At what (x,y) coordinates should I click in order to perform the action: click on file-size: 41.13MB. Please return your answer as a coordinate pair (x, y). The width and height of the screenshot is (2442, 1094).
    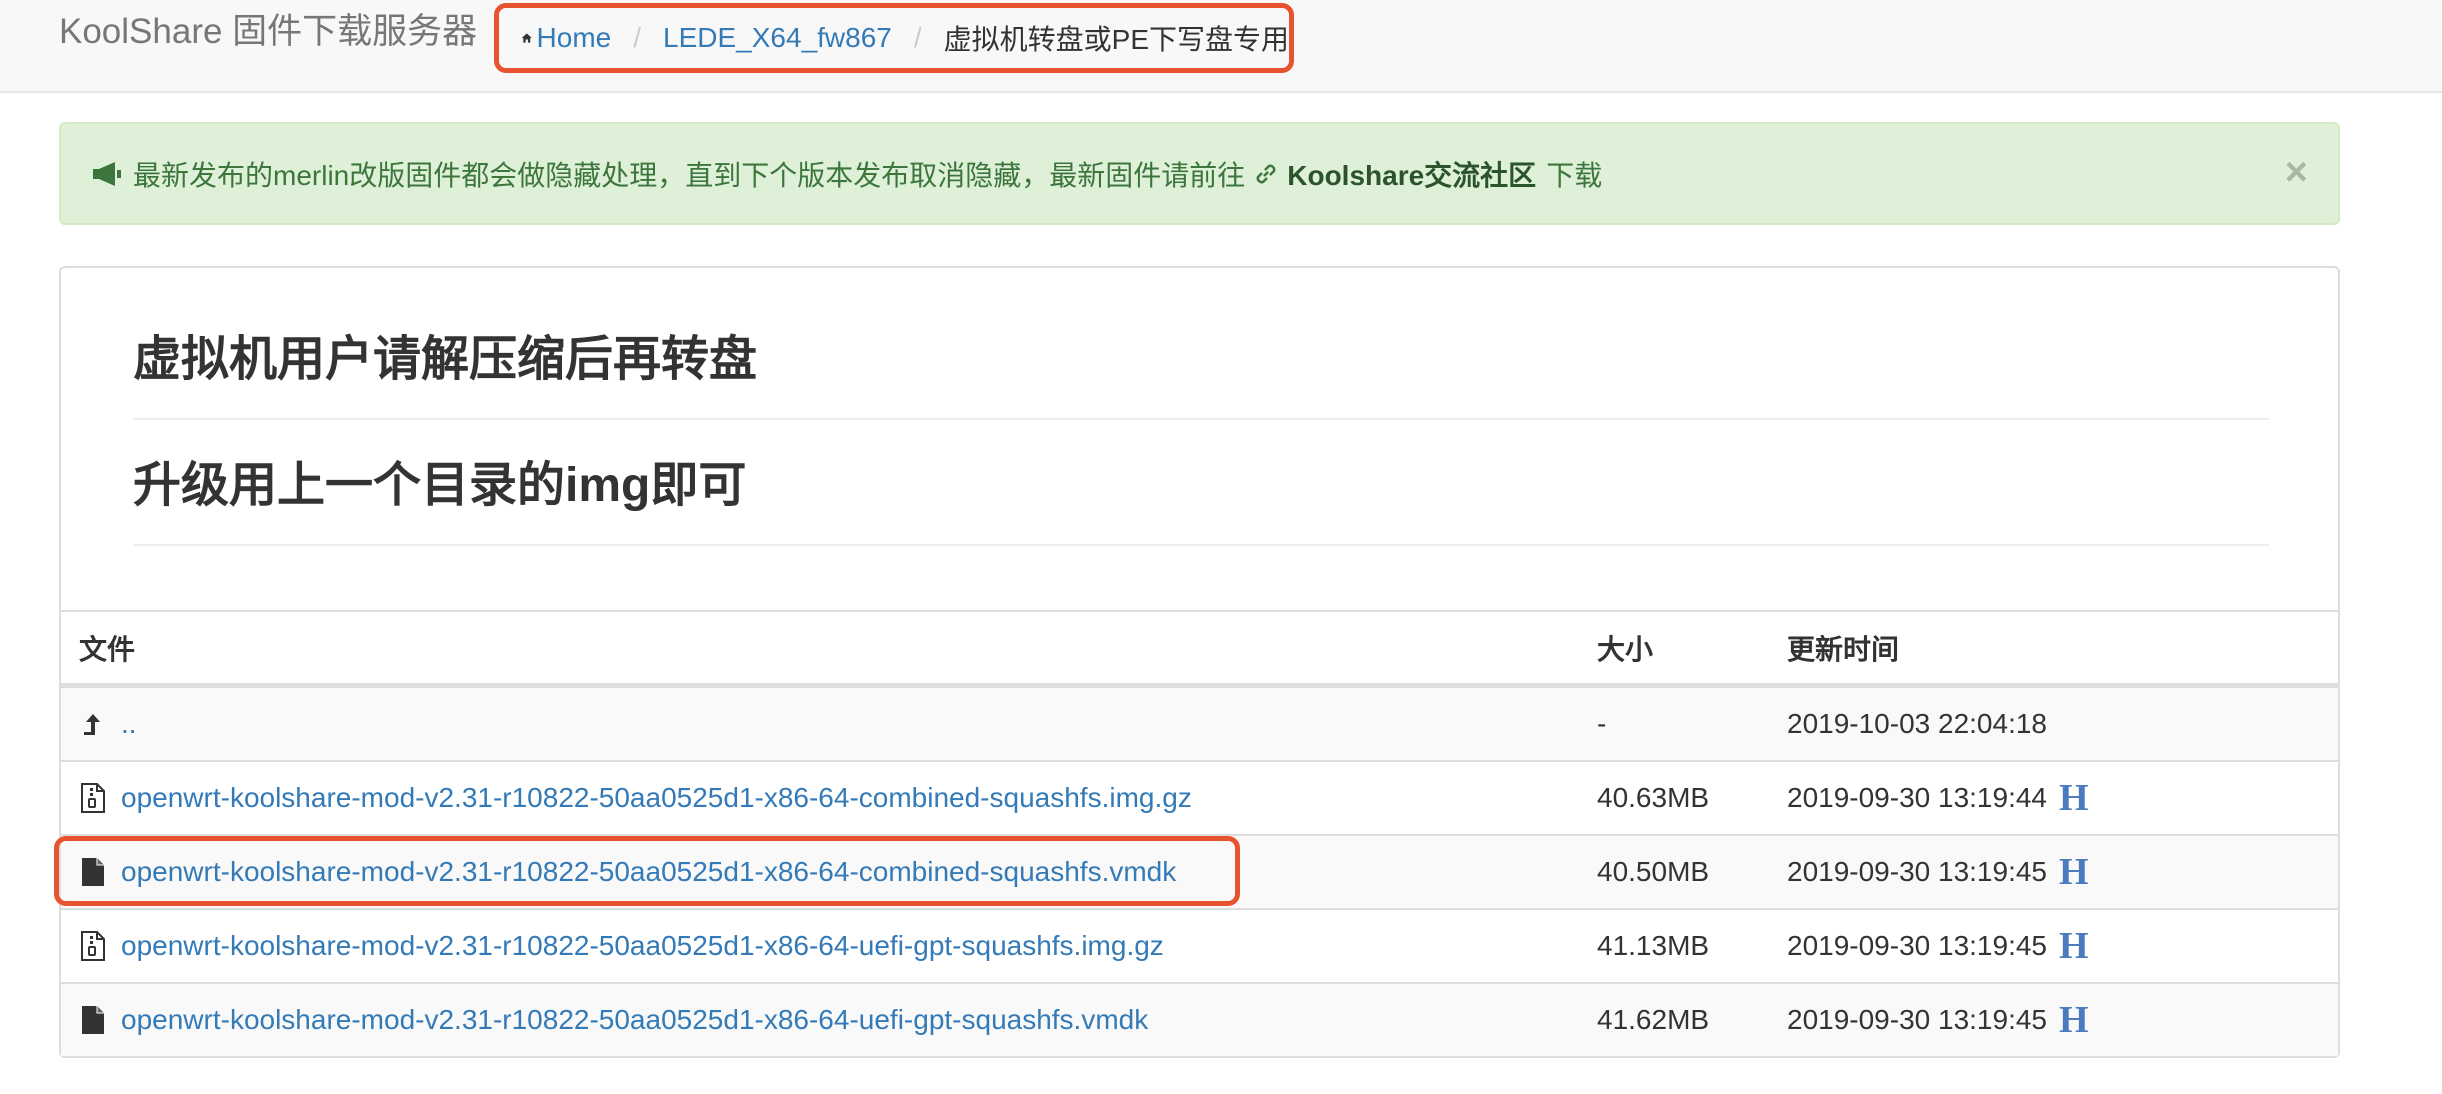
    Looking at the image, I should click on (1653, 945).